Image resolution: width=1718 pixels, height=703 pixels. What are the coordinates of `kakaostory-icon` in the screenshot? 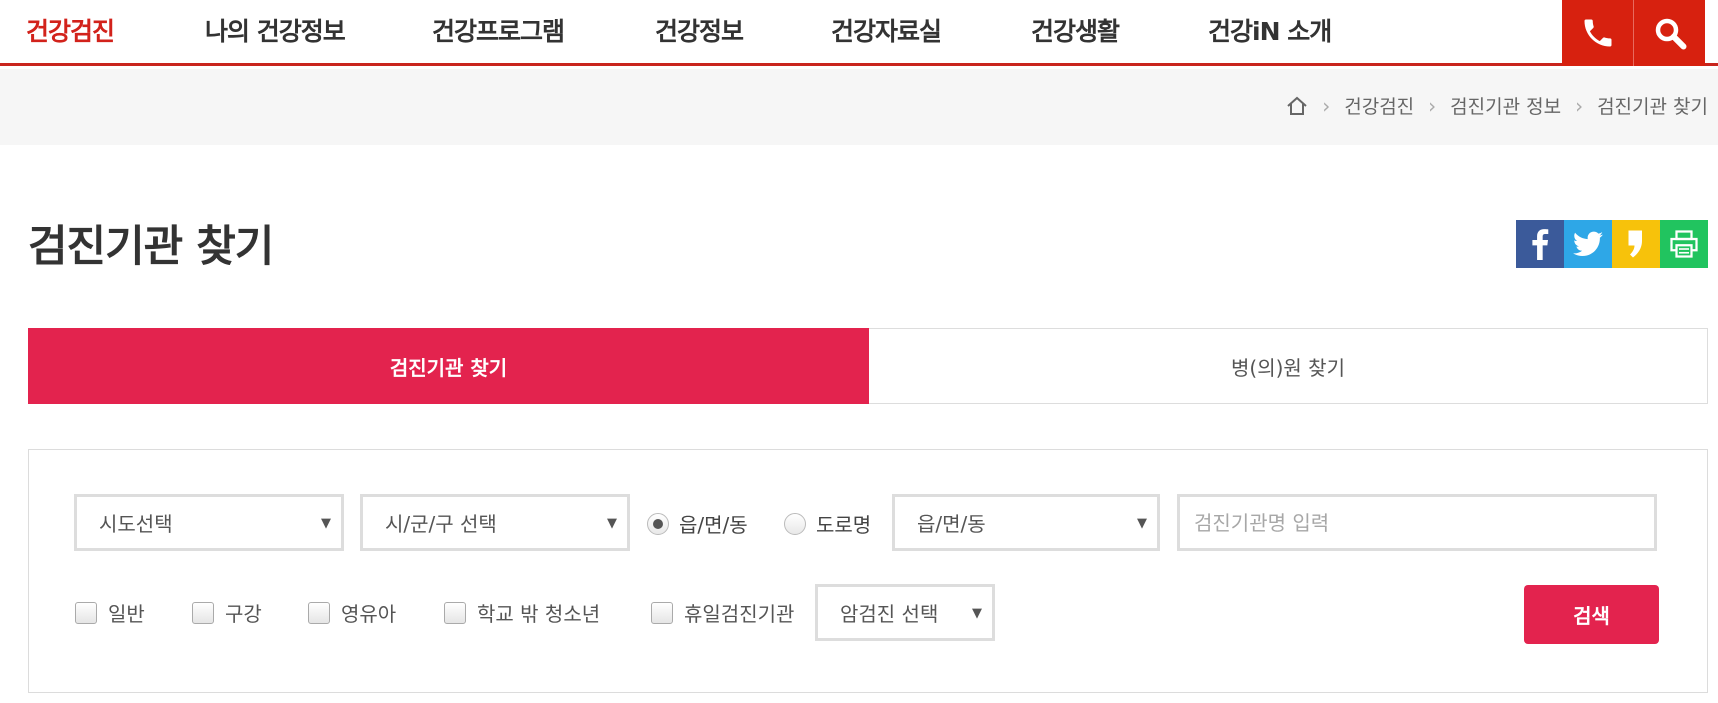 It's located at (1635, 244).